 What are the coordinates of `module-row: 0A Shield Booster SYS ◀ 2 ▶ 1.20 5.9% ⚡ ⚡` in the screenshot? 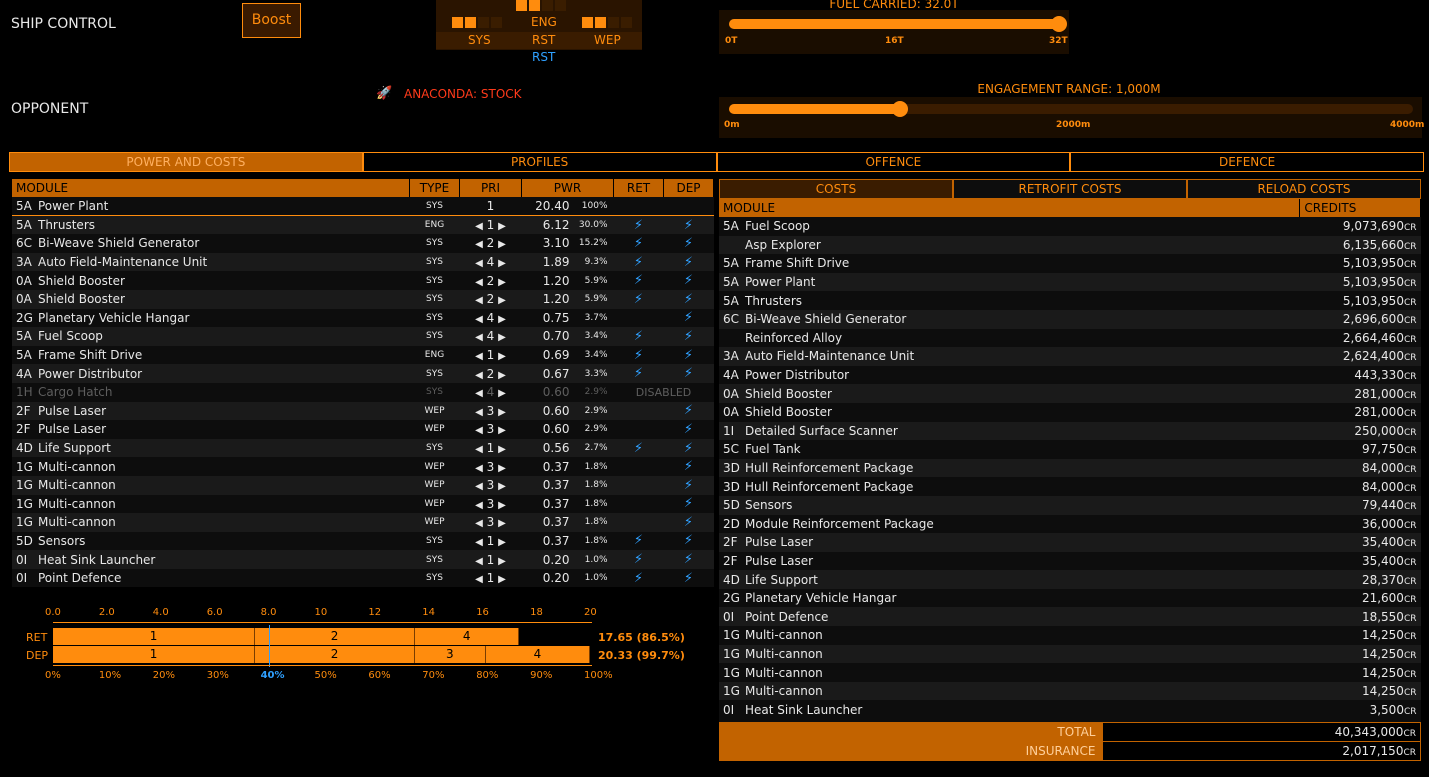 It's located at (363, 299).